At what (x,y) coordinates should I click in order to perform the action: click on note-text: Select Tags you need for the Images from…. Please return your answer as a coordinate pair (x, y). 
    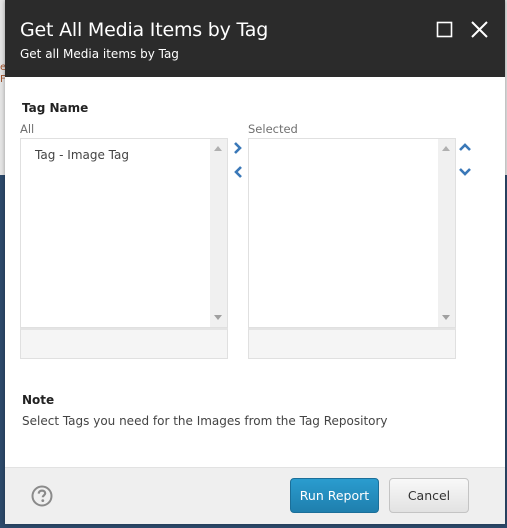
    Looking at the image, I should click on (205, 421).